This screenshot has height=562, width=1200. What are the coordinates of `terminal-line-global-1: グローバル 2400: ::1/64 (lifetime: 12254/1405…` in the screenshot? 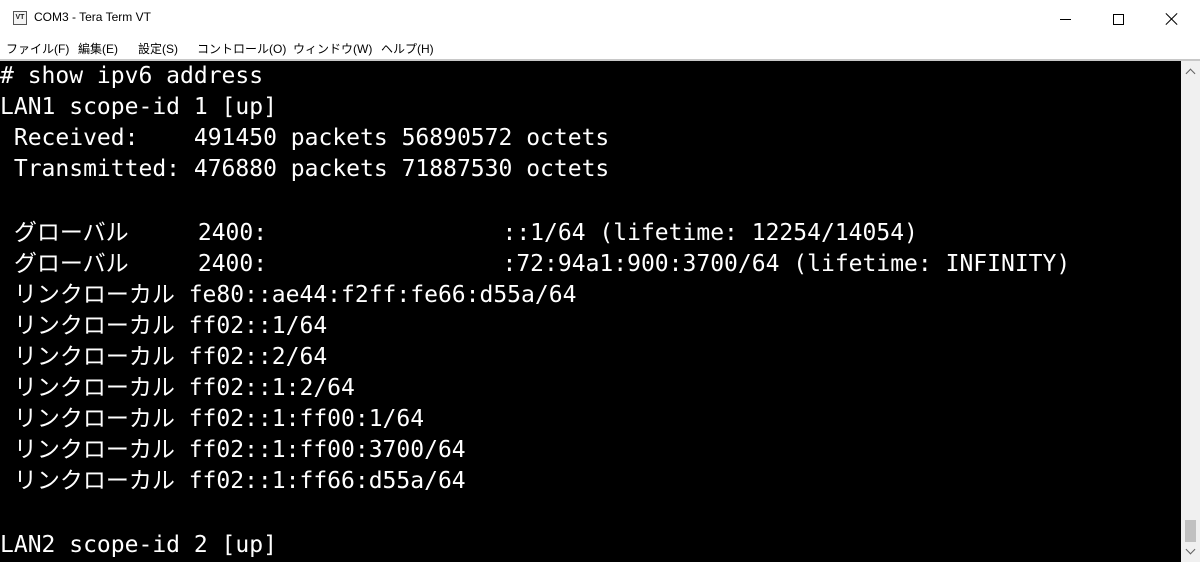 It's located at (459, 233).